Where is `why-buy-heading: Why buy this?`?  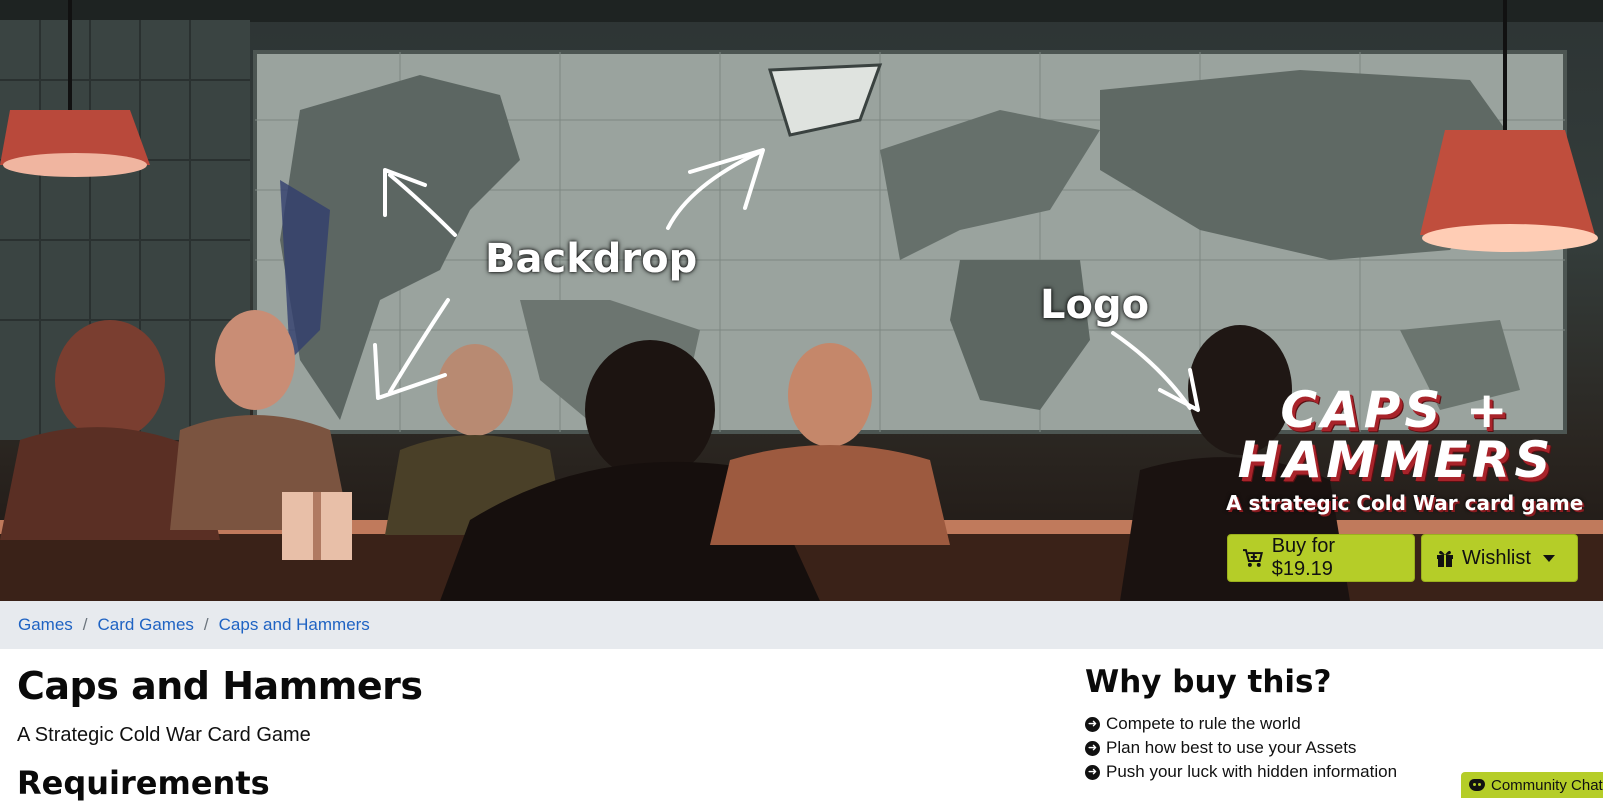
why-buy-heading: Why buy this? is located at coordinates (1208, 682).